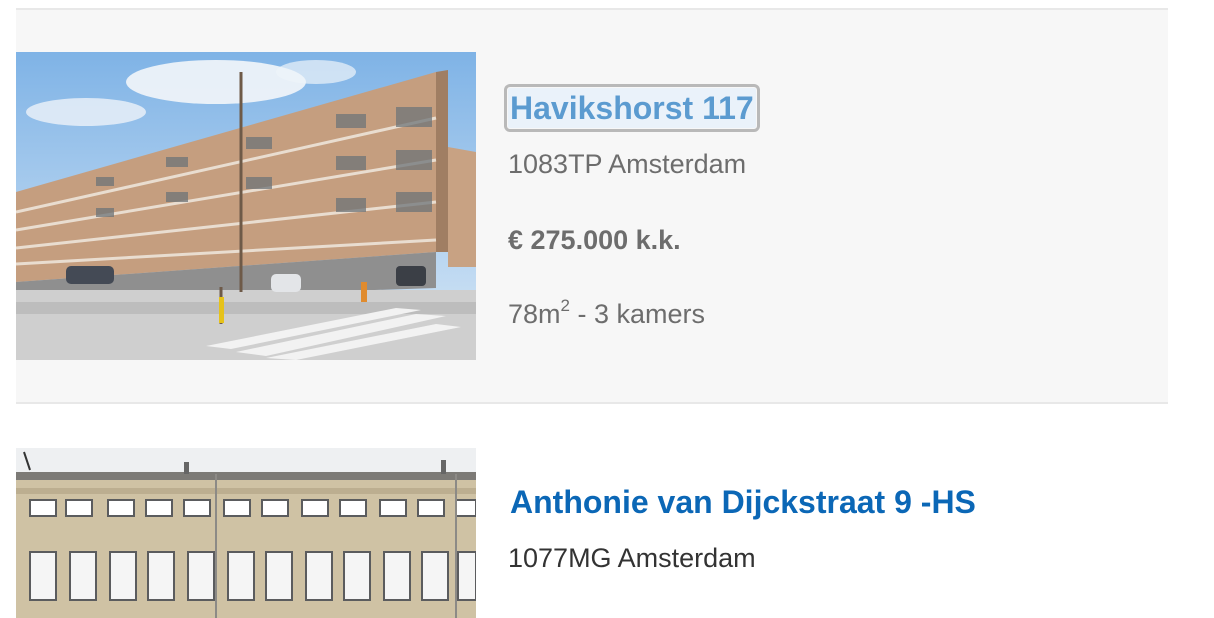 This screenshot has height=618, width=1214. Describe the element at coordinates (246, 533) in the screenshot. I see `listing-photo` at that location.